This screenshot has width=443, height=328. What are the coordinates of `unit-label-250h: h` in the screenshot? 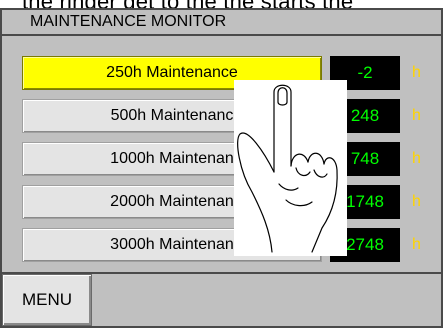 It's located at (416, 72).